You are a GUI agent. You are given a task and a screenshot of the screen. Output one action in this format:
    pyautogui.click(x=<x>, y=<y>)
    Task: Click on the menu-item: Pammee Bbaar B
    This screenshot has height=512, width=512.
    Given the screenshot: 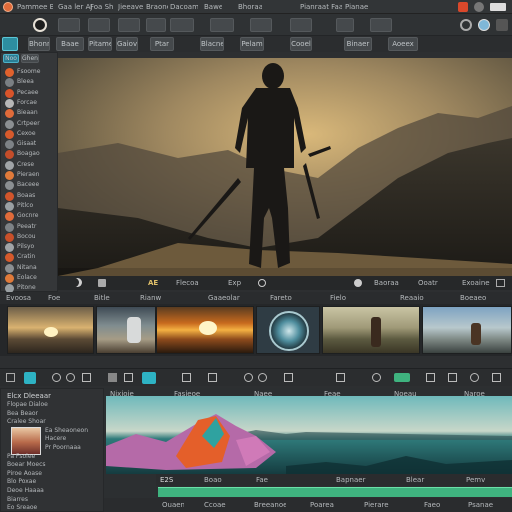 What is the action you would take?
    pyautogui.click(x=35, y=7)
    